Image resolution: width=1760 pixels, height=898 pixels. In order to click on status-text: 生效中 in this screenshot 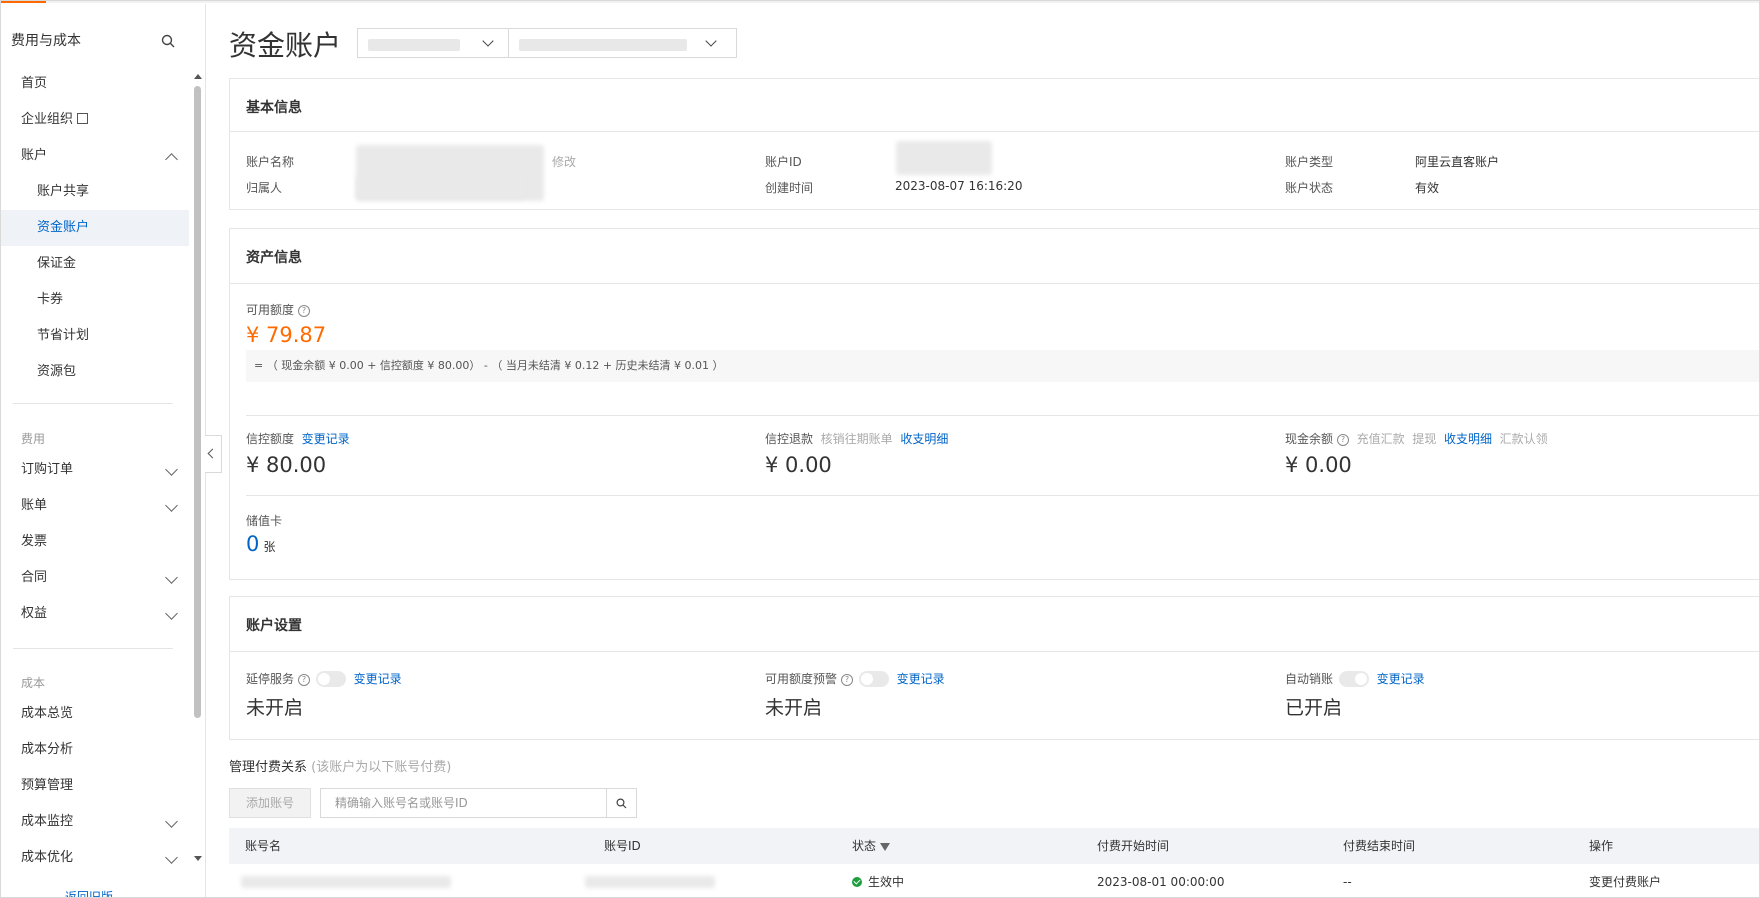, I will do `click(886, 882)`.